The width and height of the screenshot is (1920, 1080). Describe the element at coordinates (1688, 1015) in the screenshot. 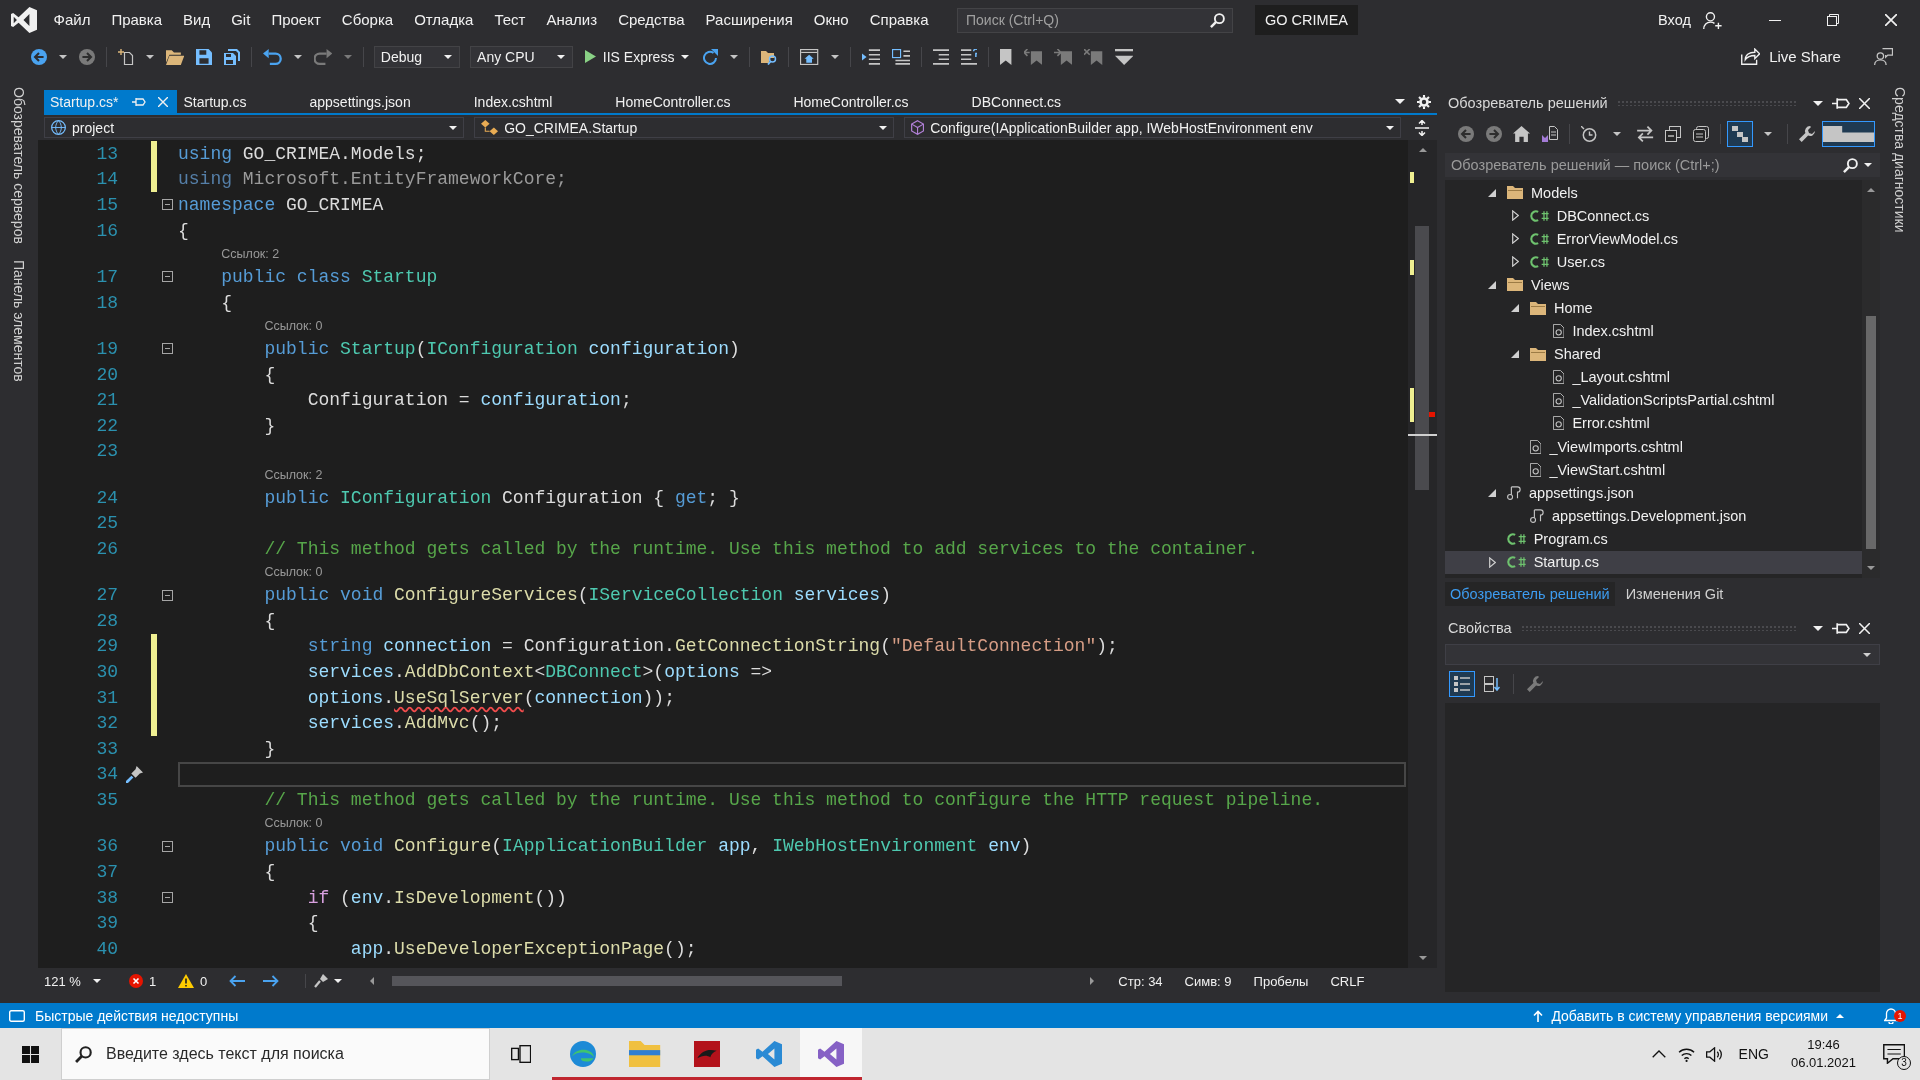

I see `add-to-source-control-button: Добавить в систему управления версиями` at that location.